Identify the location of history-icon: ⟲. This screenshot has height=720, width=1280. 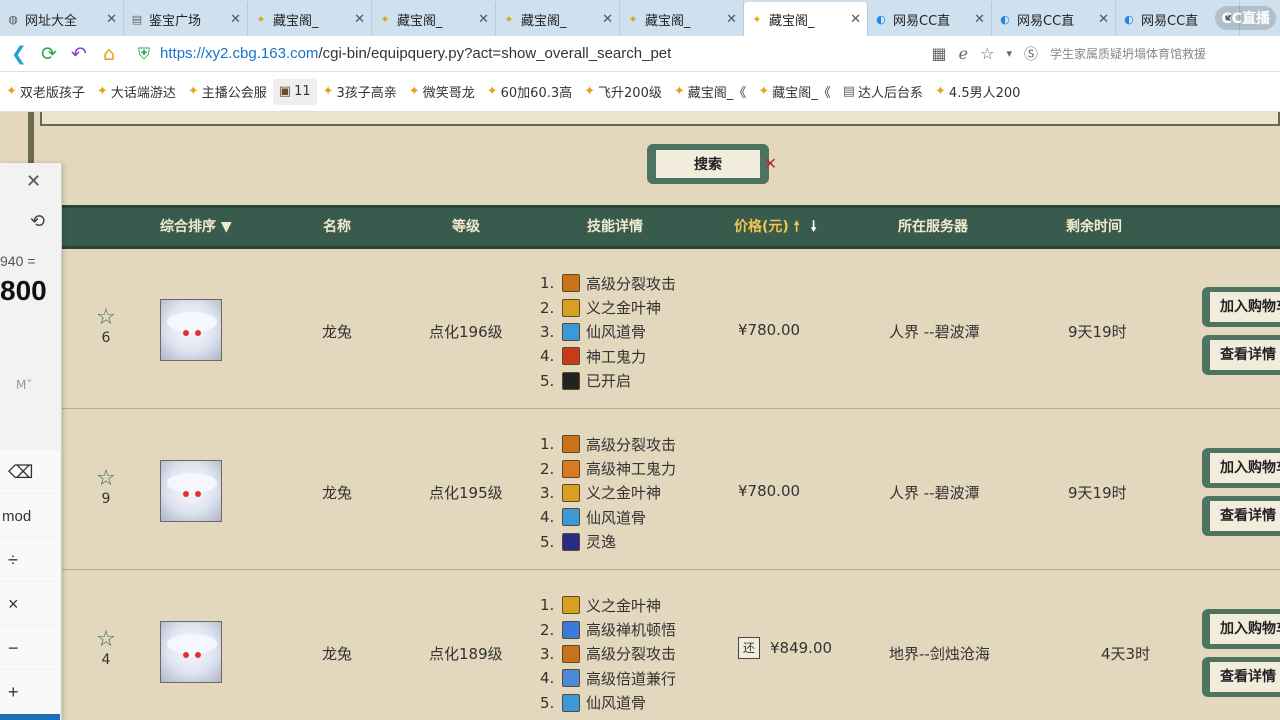
(37, 221).